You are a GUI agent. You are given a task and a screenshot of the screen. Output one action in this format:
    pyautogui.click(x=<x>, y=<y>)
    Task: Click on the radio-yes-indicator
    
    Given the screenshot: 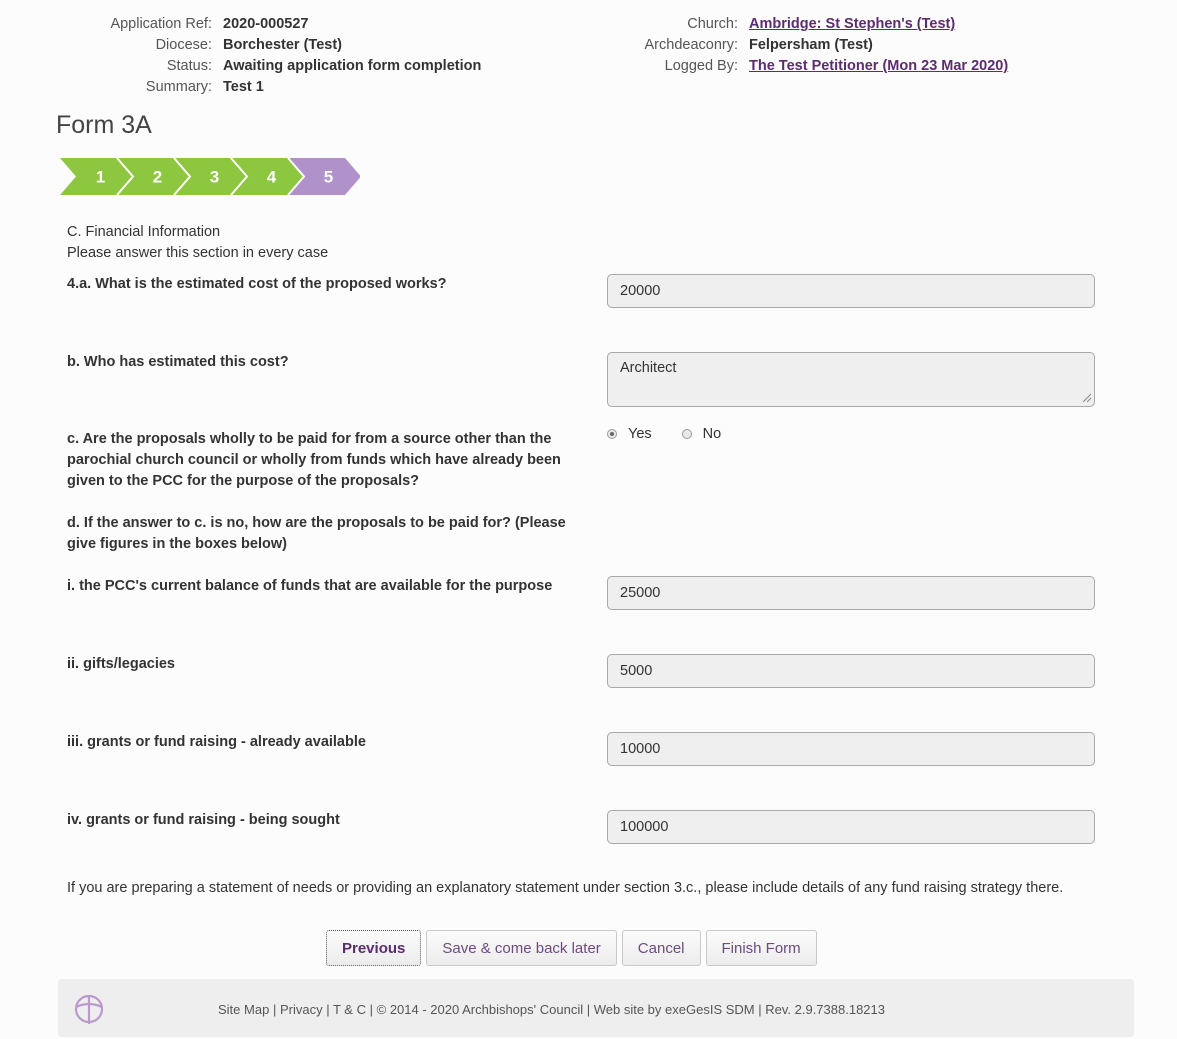 What is the action you would take?
    pyautogui.click(x=612, y=434)
    